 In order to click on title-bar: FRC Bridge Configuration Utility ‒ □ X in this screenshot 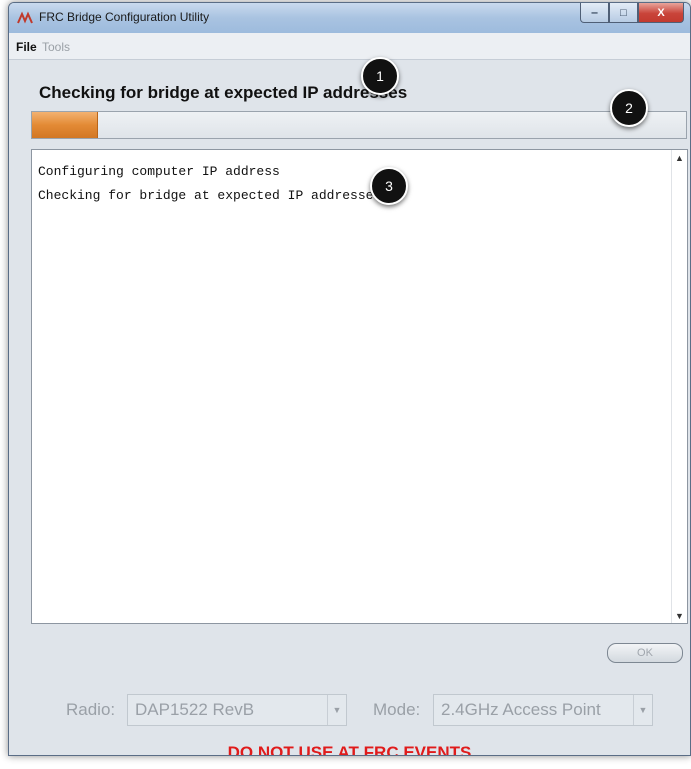, I will do `click(349, 18)`.